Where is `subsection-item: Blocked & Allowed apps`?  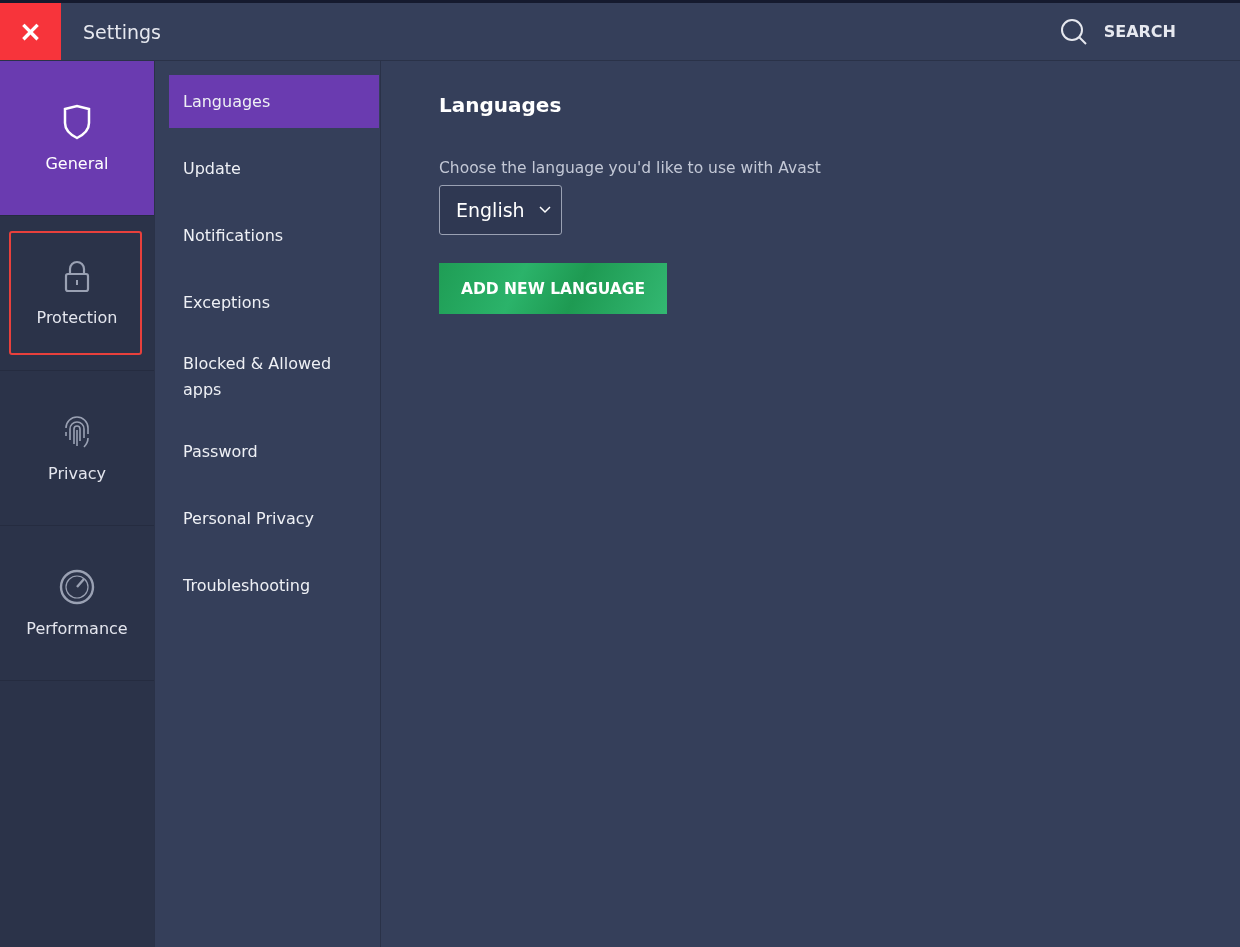
subsection-item: Blocked & Allowed apps is located at coordinates (274, 377).